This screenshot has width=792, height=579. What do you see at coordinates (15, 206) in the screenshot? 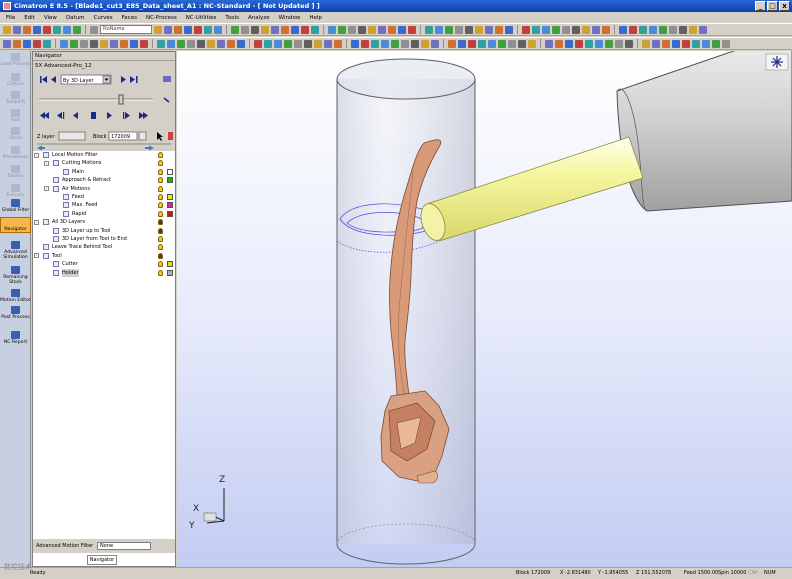
I see `sidebar-item-global-filter: Global Filter` at bounding box center [15, 206].